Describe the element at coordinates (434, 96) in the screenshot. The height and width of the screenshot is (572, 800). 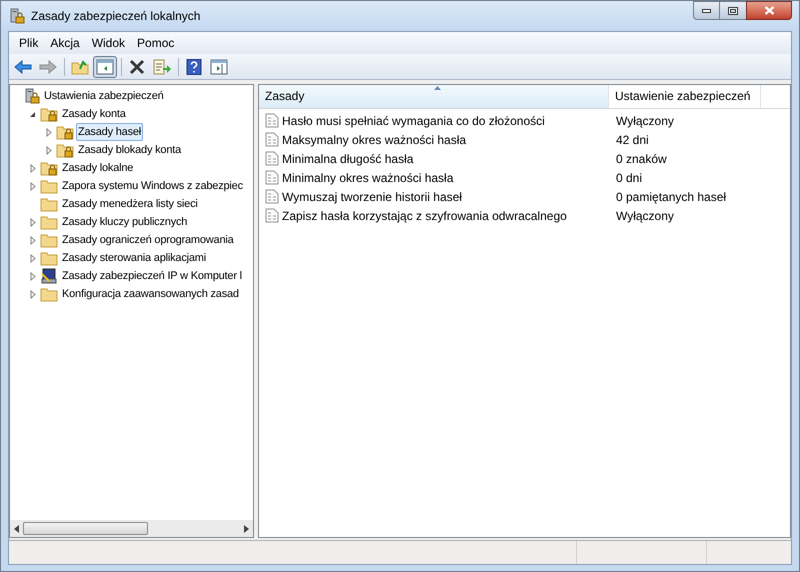
I see `column-header: Zasady` at that location.